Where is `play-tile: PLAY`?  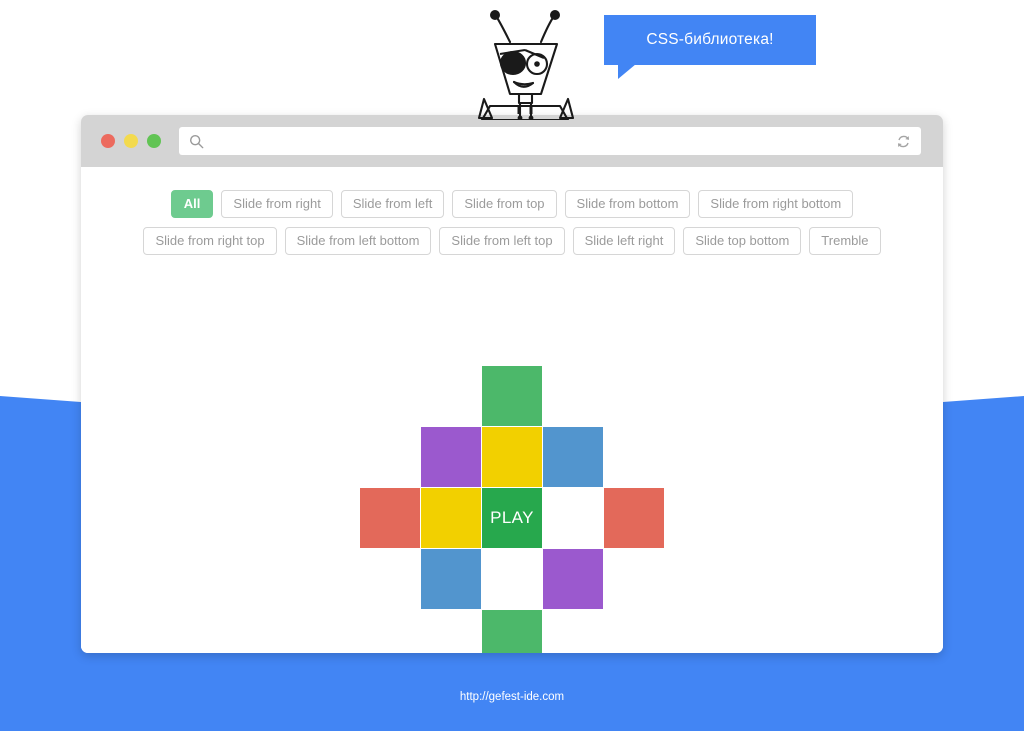 play-tile: PLAY is located at coordinates (512, 518).